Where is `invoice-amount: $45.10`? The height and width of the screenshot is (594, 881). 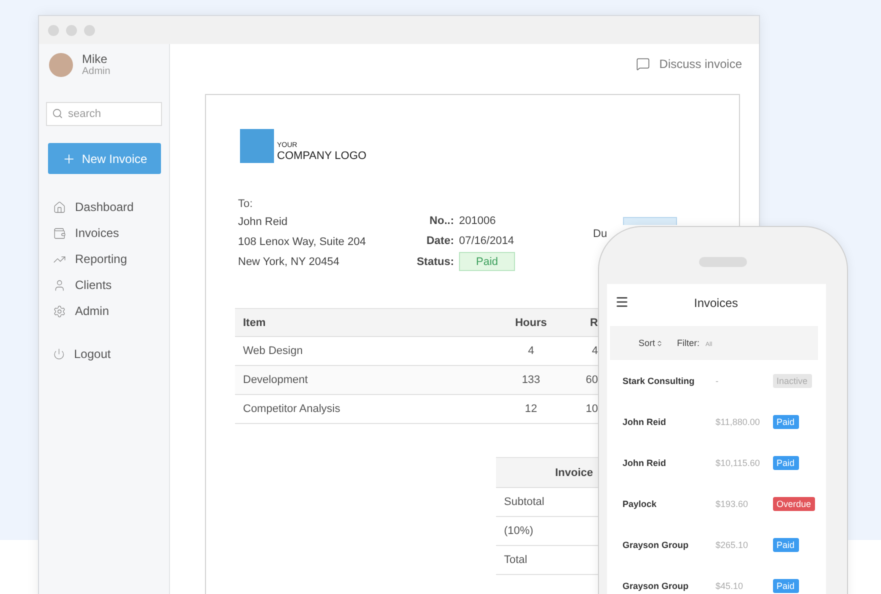 invoice-amount: $45.10 is located at coordinates (730, 585).